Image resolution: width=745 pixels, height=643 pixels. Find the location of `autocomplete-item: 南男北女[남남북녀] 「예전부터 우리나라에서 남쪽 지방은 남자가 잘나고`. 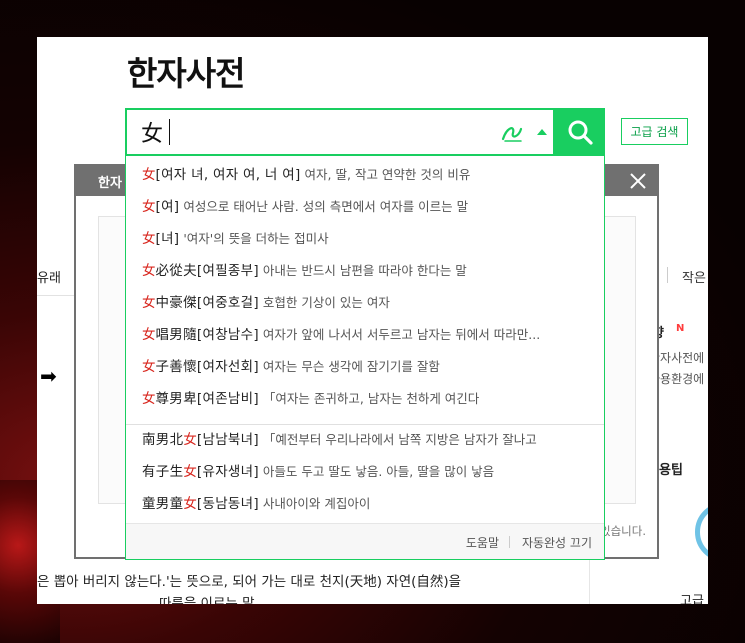

autocomplete-item: 南男北女[남남북녀] 「예전부터 우리나라에서 남쪽 지방은 남자가 잘나고 is located at coordinates (365, 440).